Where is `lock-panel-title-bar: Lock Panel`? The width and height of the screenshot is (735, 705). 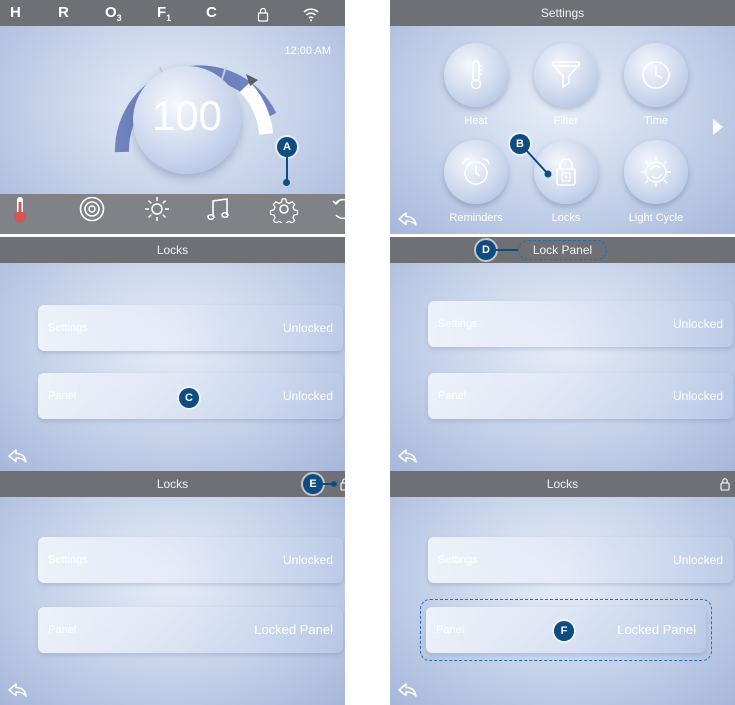
lock-panel-title-bar: Lock Panel is located at coordinates (562, 250).